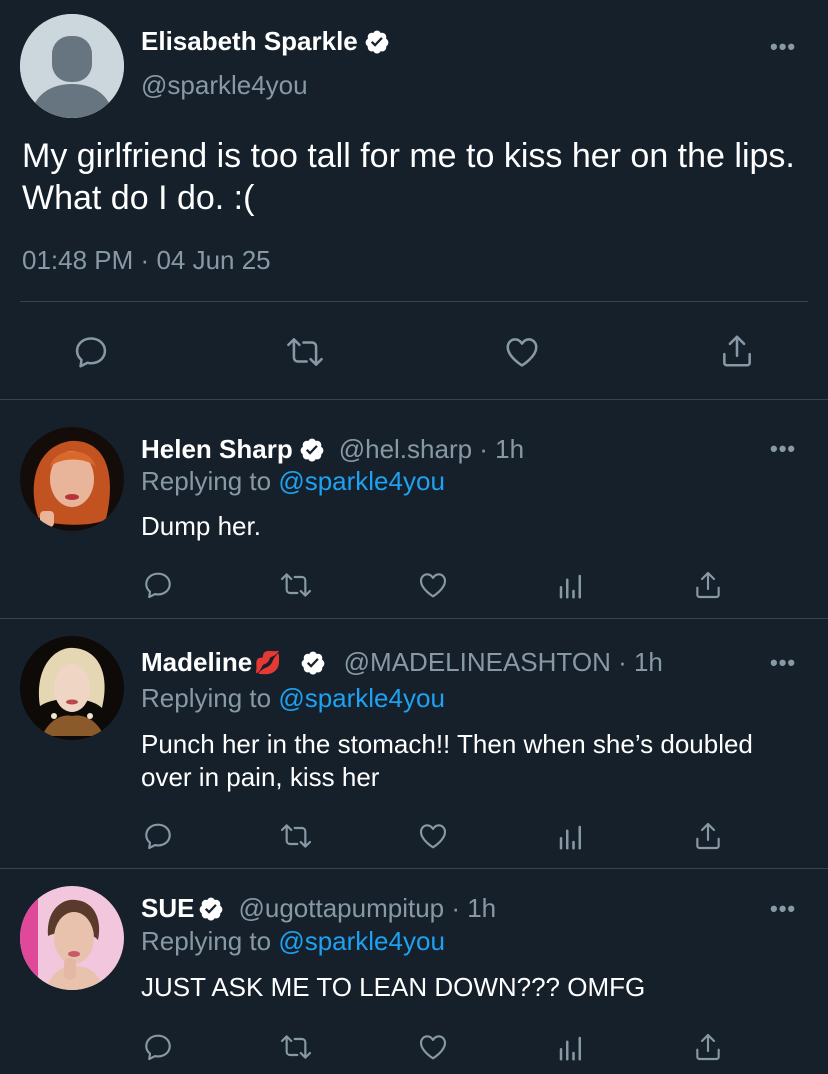  Describe the element at coordinates (217, 449) in the screenshot. I see `reply-author-name: Helen Sharp` at that location.